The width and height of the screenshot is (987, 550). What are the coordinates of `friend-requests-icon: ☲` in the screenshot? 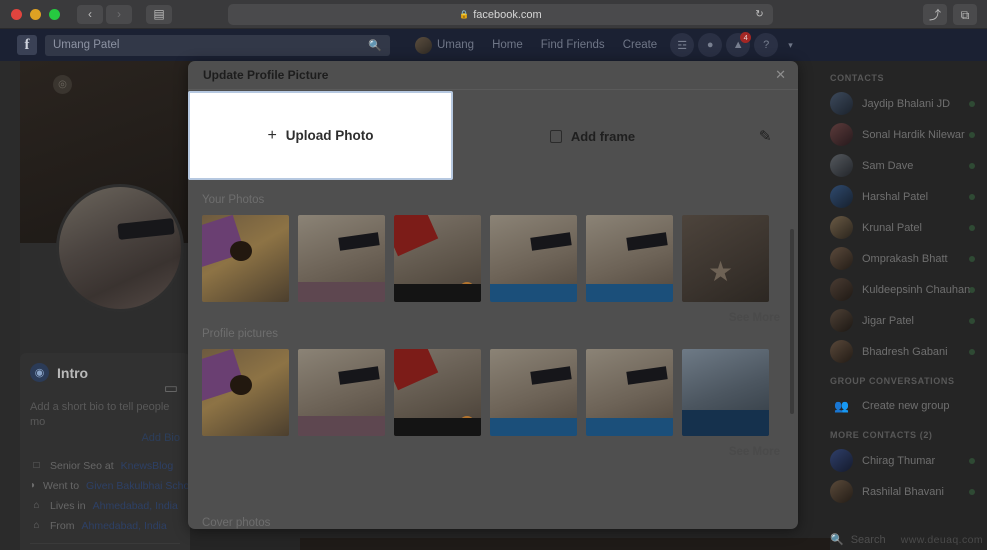 It's located at (682, 45).